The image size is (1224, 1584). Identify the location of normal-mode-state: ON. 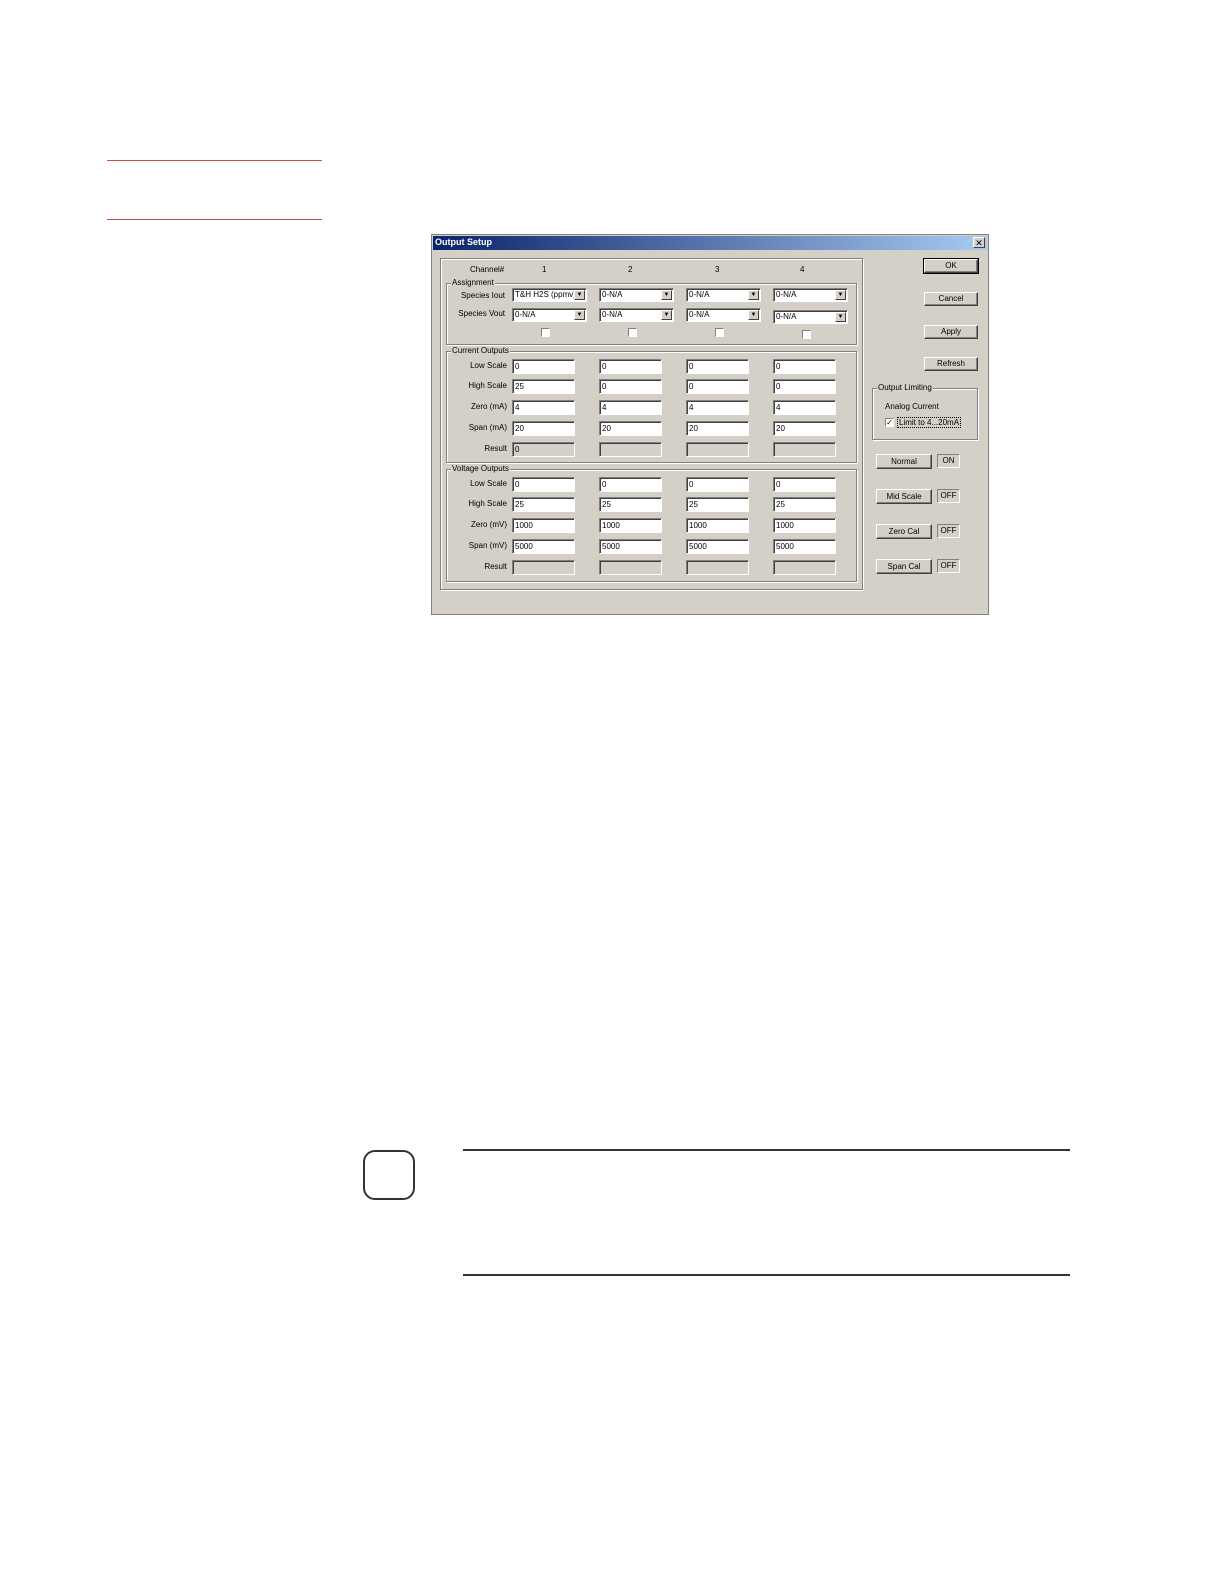
(948, 461).